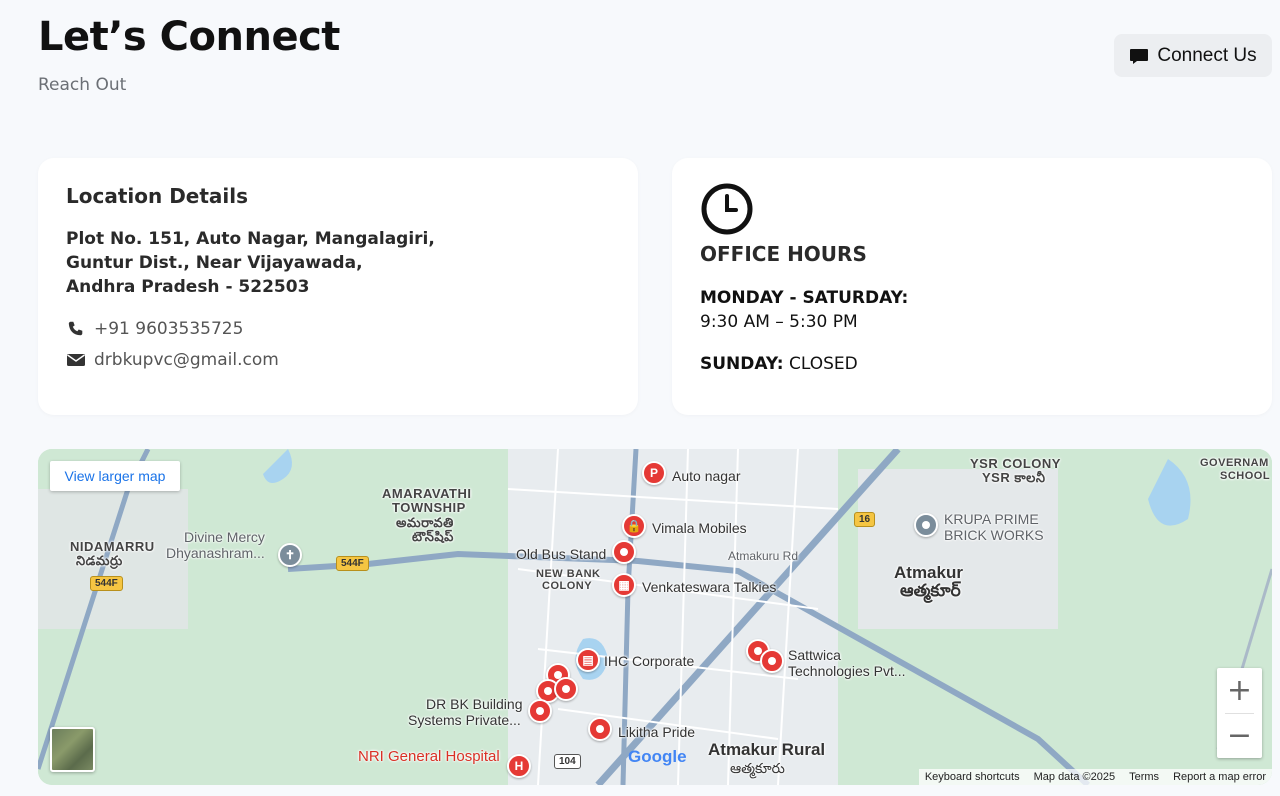 The height and width of the screenshot is (796, 1280). I want to click on office-hours-title: OFFICE HOURS, so click(783, 254).